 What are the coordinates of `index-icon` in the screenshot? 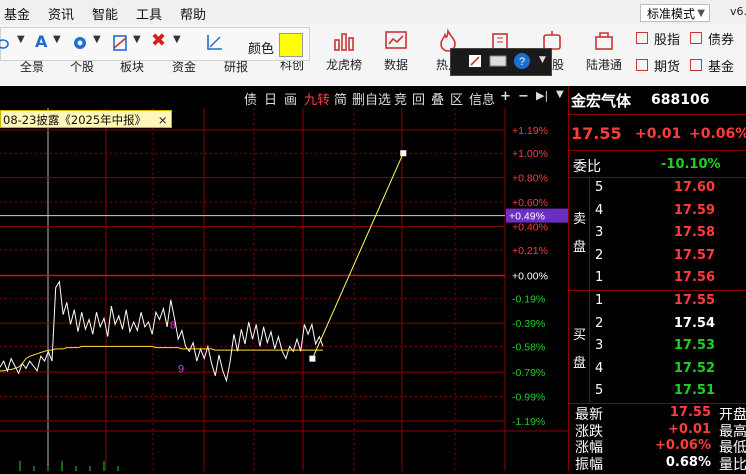 It's located at (642, 38).